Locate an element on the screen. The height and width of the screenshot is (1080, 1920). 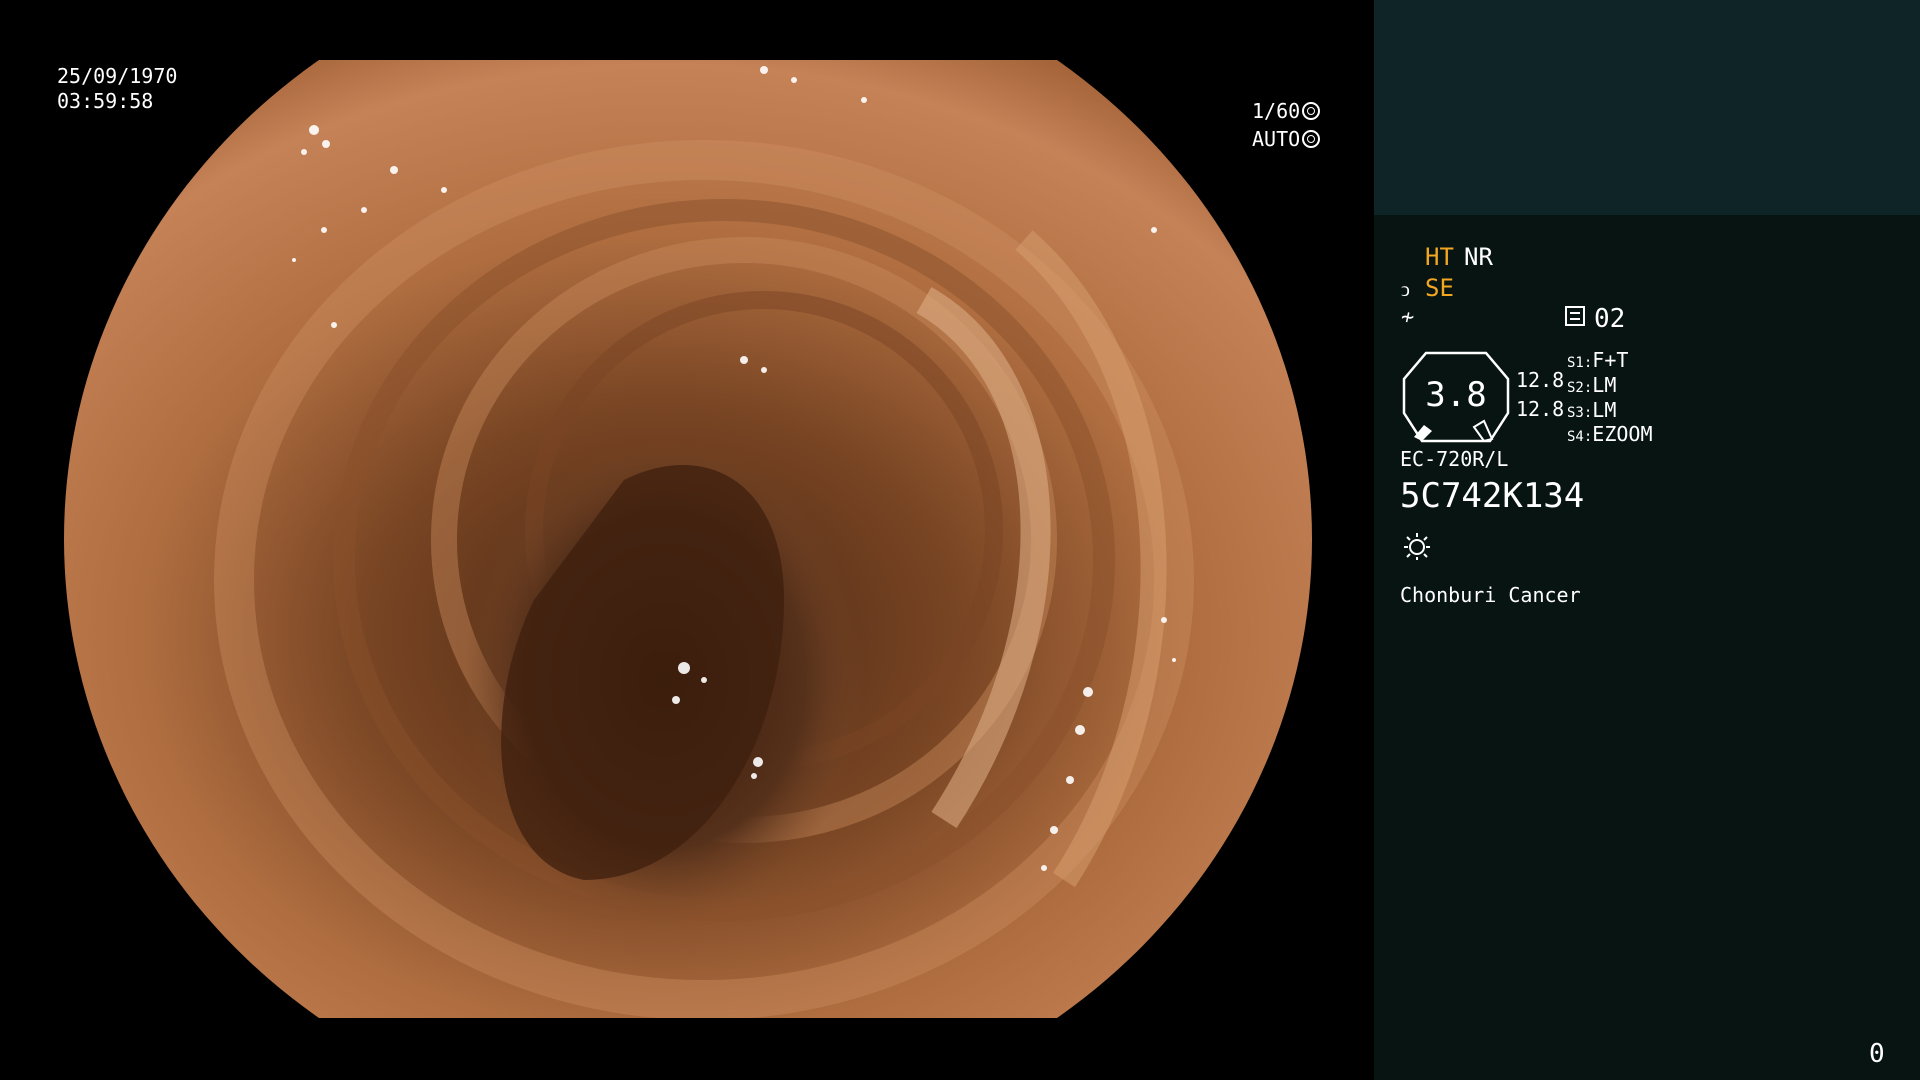
se-icon: ↄ is located at coordinates (1405, 289).